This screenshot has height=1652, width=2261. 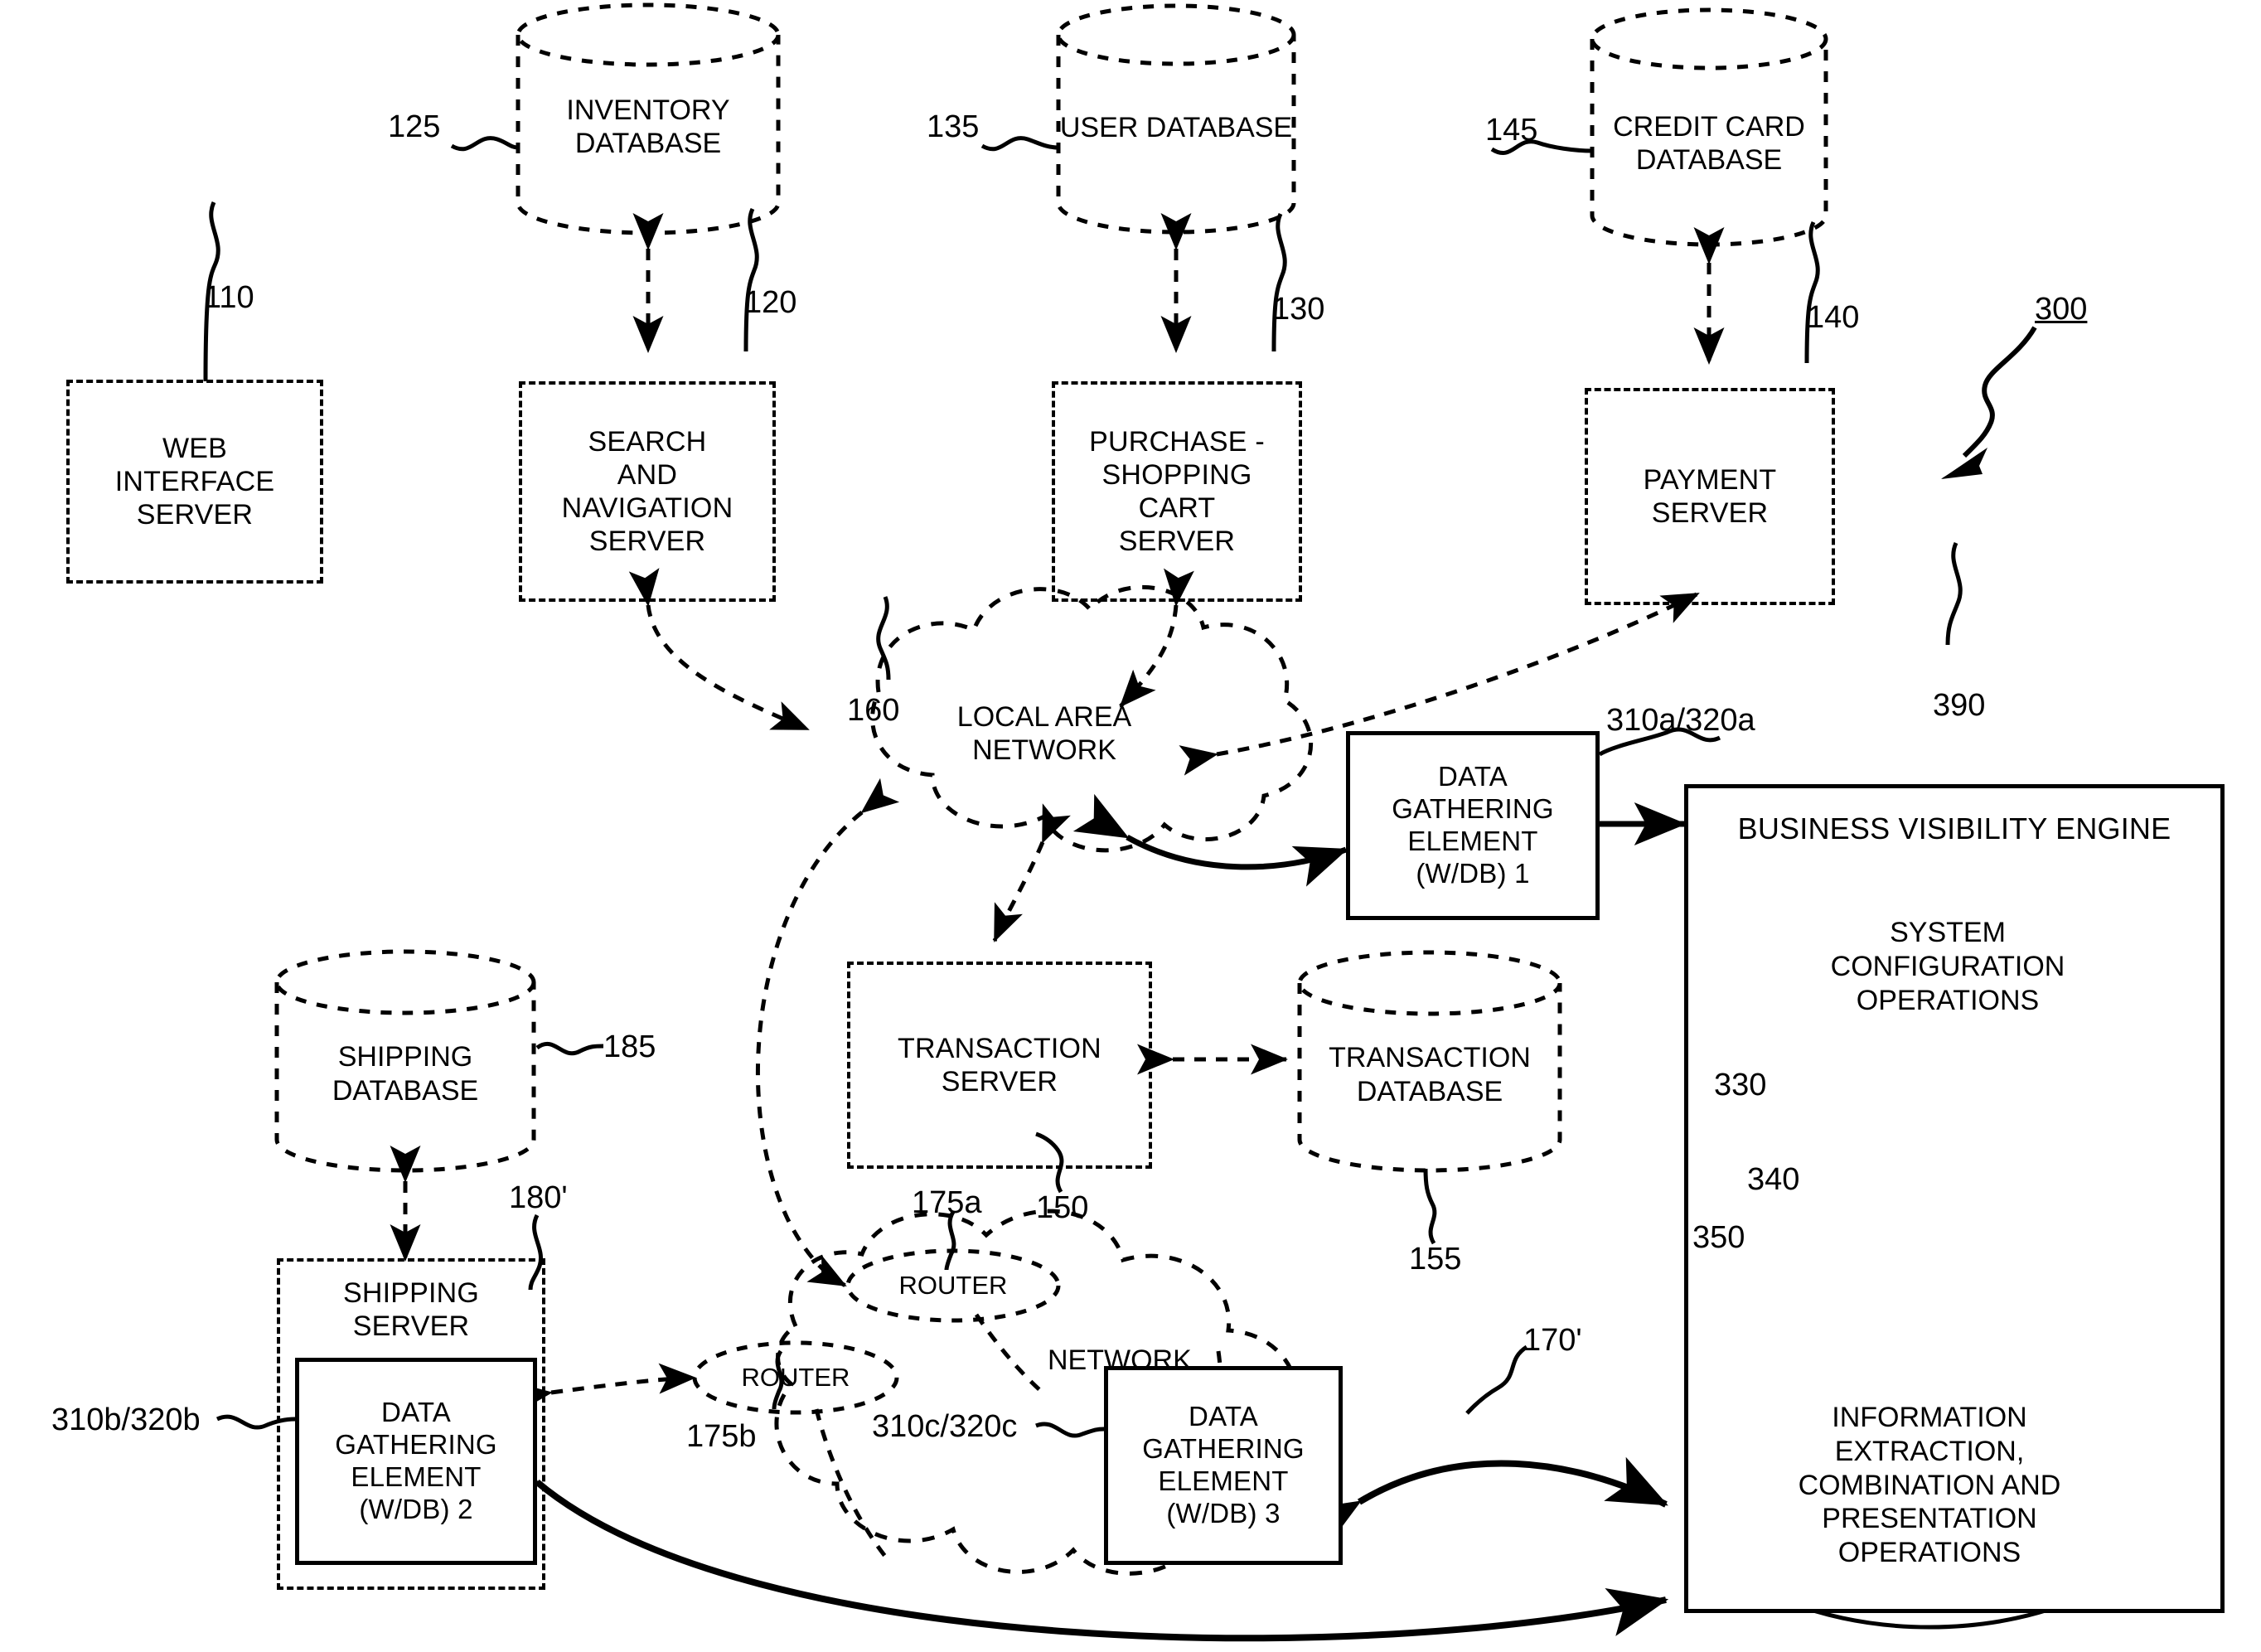 I want to click on payment-server-label: PAYMENT SERVER, so click(x=1710, y=496).